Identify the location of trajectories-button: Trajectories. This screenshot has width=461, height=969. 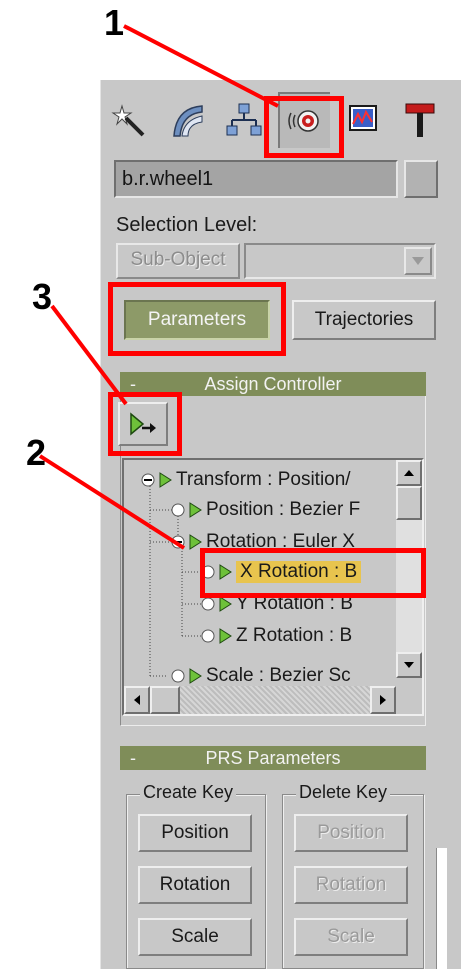
(364, 320).